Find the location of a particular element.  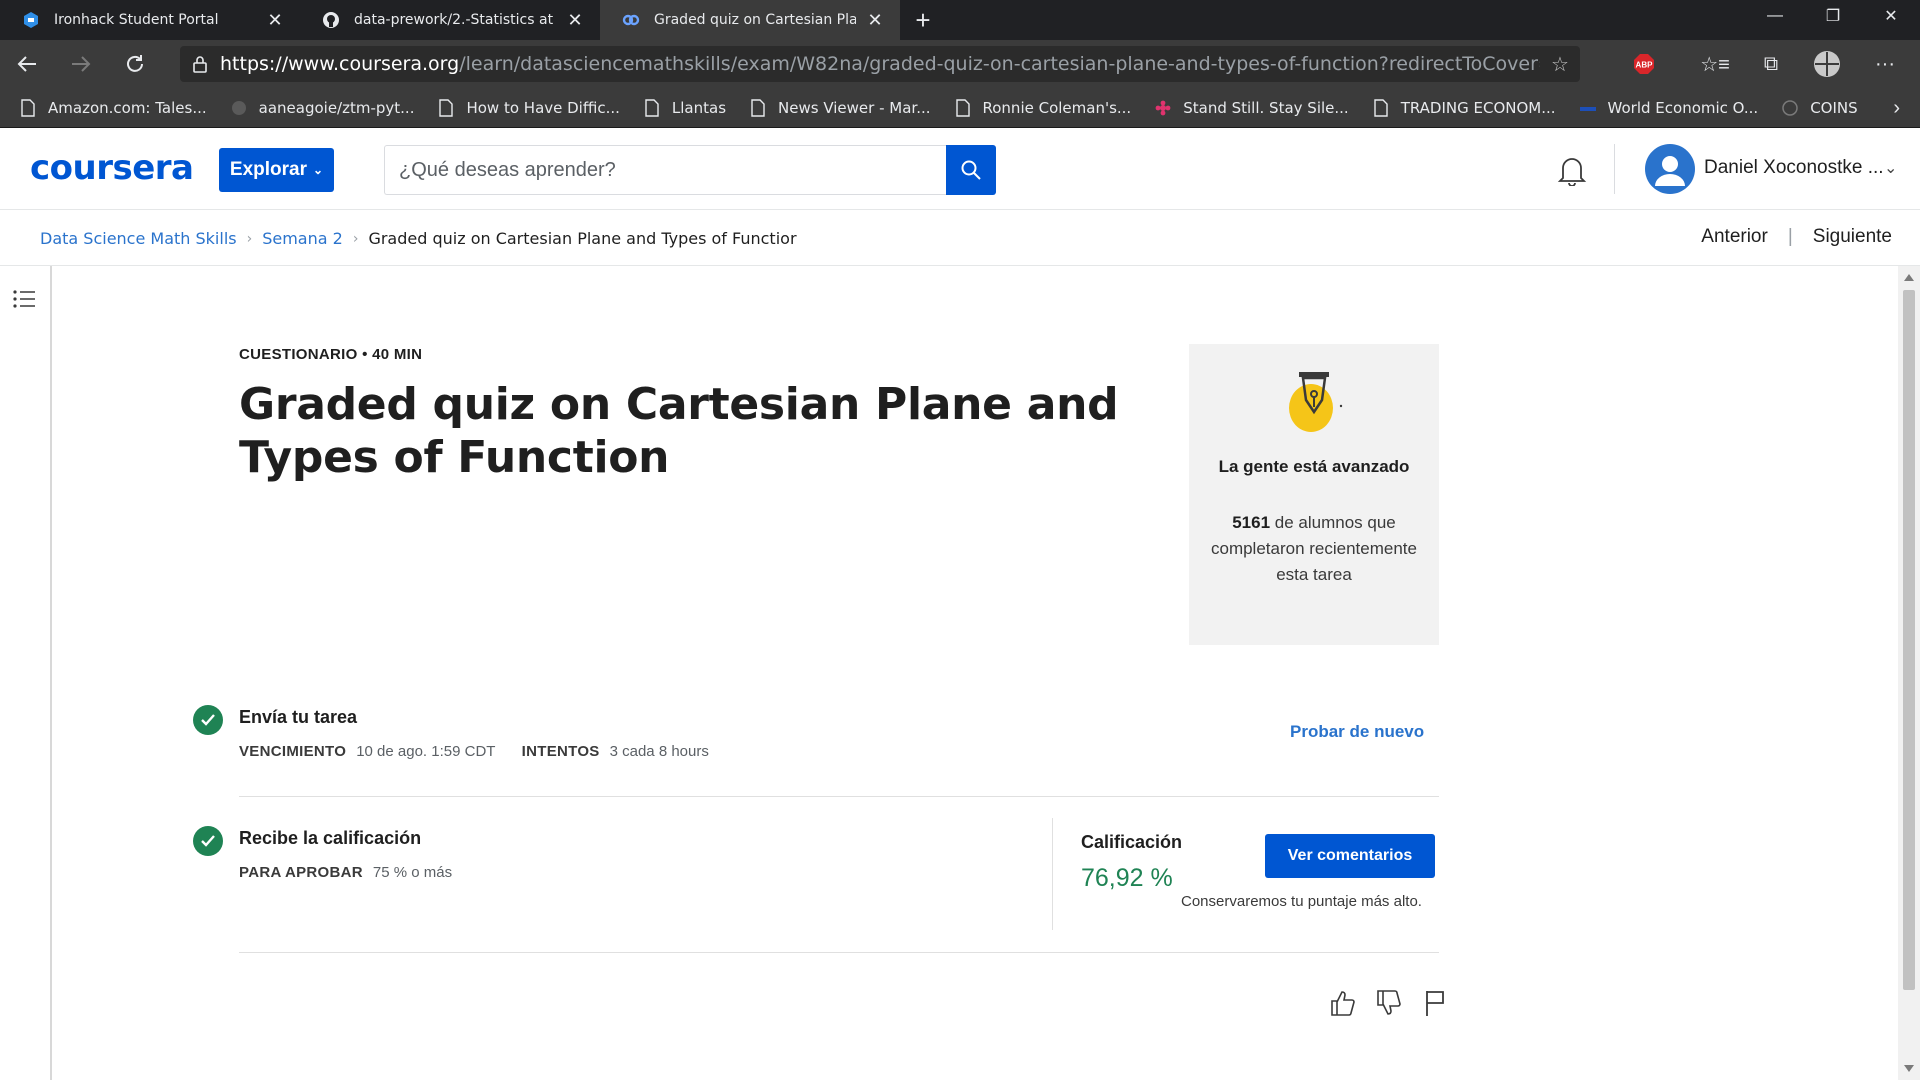

bookmark-item: COINS is located at coordinates (1820, 107).